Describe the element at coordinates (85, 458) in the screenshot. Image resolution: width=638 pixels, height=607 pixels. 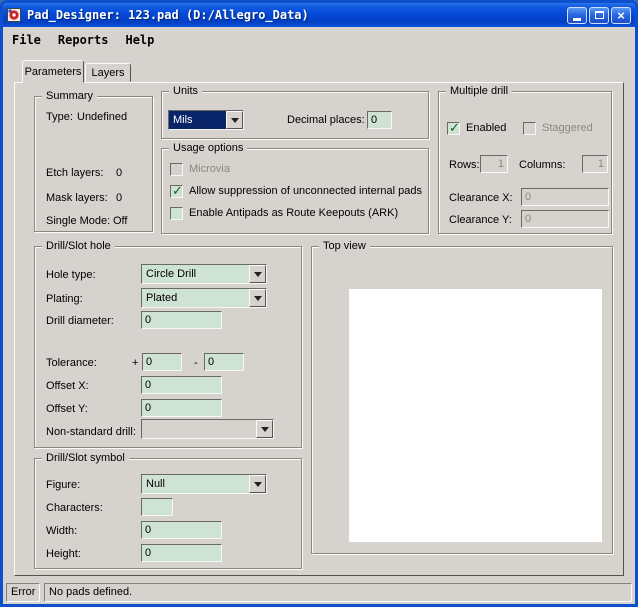
I see `drill-slot-symbol-group-title: Drill/Slot symbol` at that location.